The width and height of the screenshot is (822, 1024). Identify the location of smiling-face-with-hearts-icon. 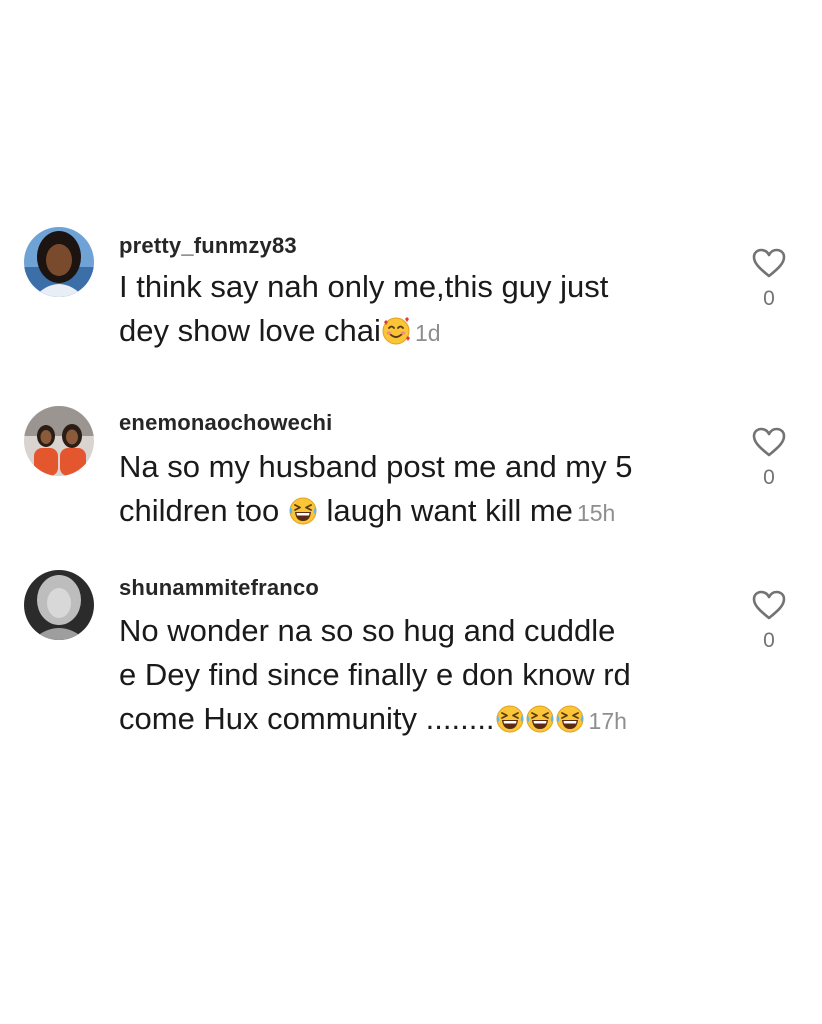
(396, 331).